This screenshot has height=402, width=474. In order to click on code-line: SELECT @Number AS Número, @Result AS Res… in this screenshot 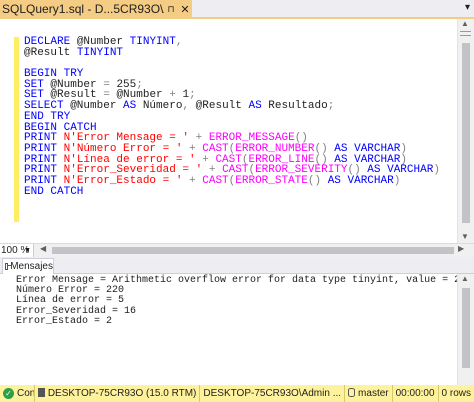, I will do `click(232, 106)`.